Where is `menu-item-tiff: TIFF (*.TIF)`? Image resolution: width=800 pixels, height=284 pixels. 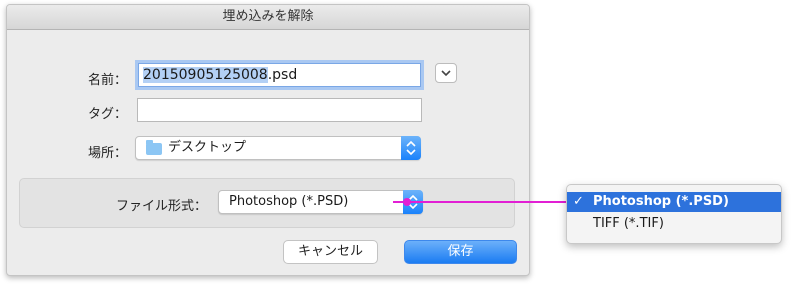 menu-item-tiff: TIFF (*.TIF) is located at coordinates (674, 224).